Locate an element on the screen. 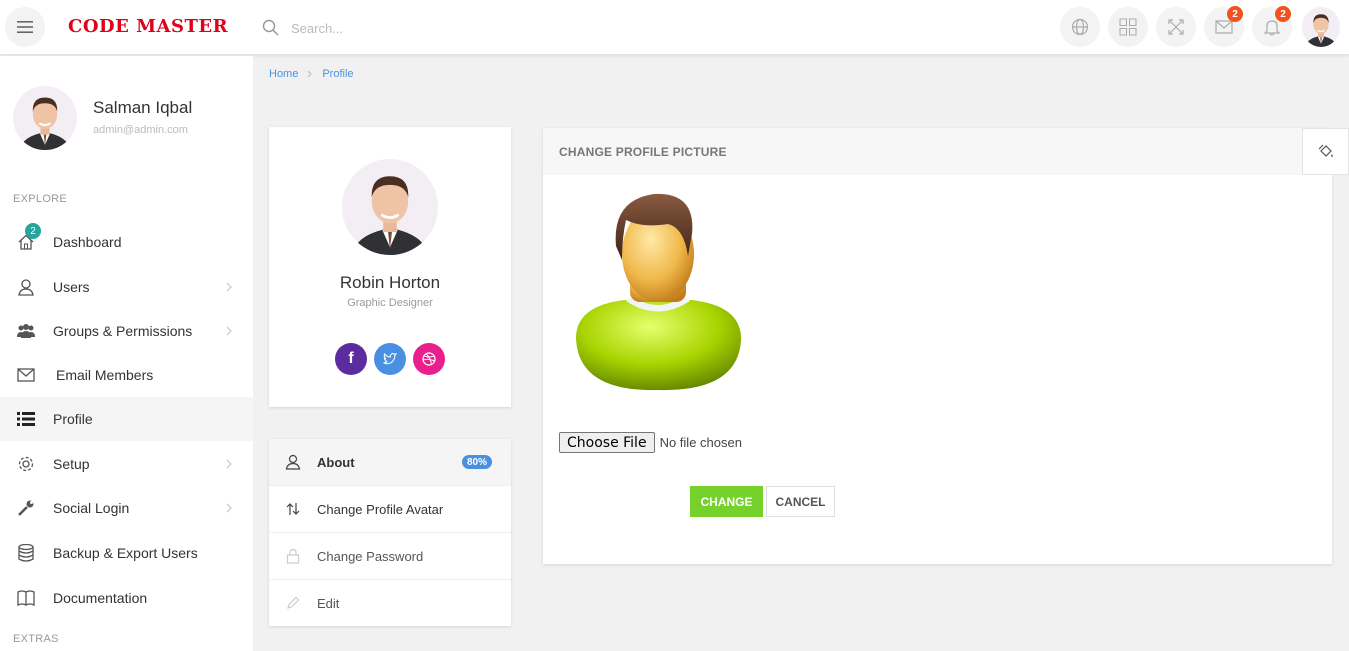  sidebar-user-email: admin@admin.com is located at coordinates (140, 130).